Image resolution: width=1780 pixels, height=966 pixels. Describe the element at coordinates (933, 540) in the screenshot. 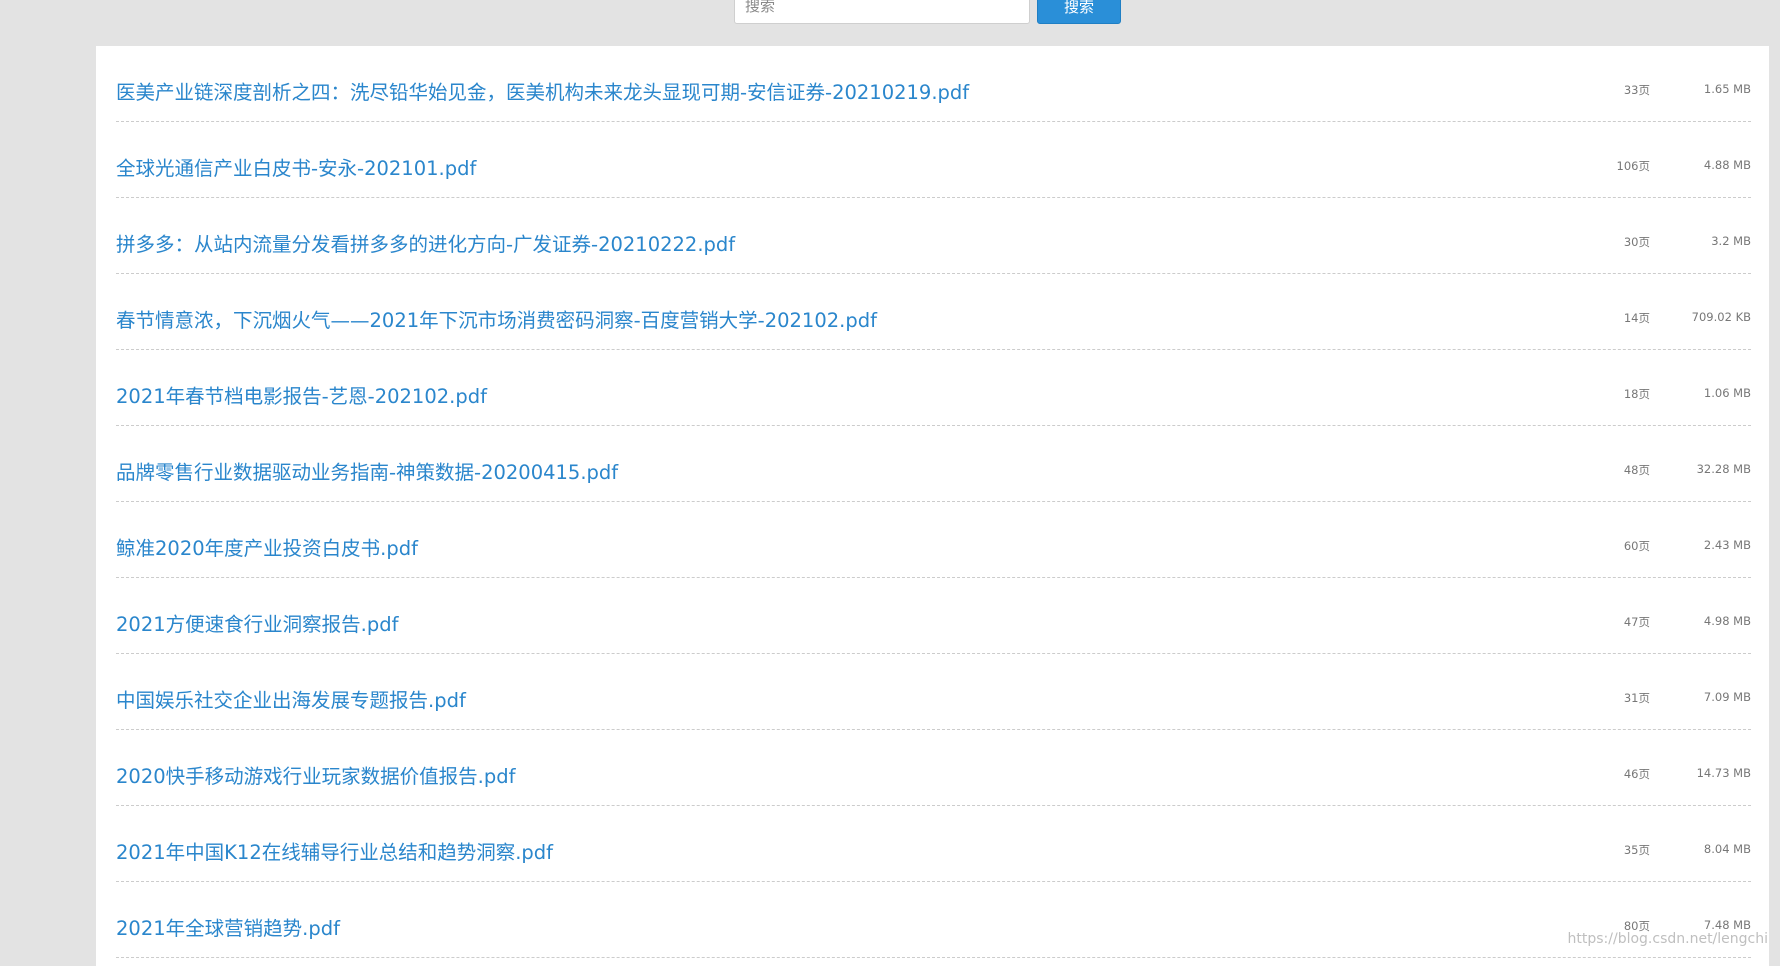

I see `list-item: 鲸准2020年度产业投资白皮书.pdf 60页 2.43 MB` at that location.